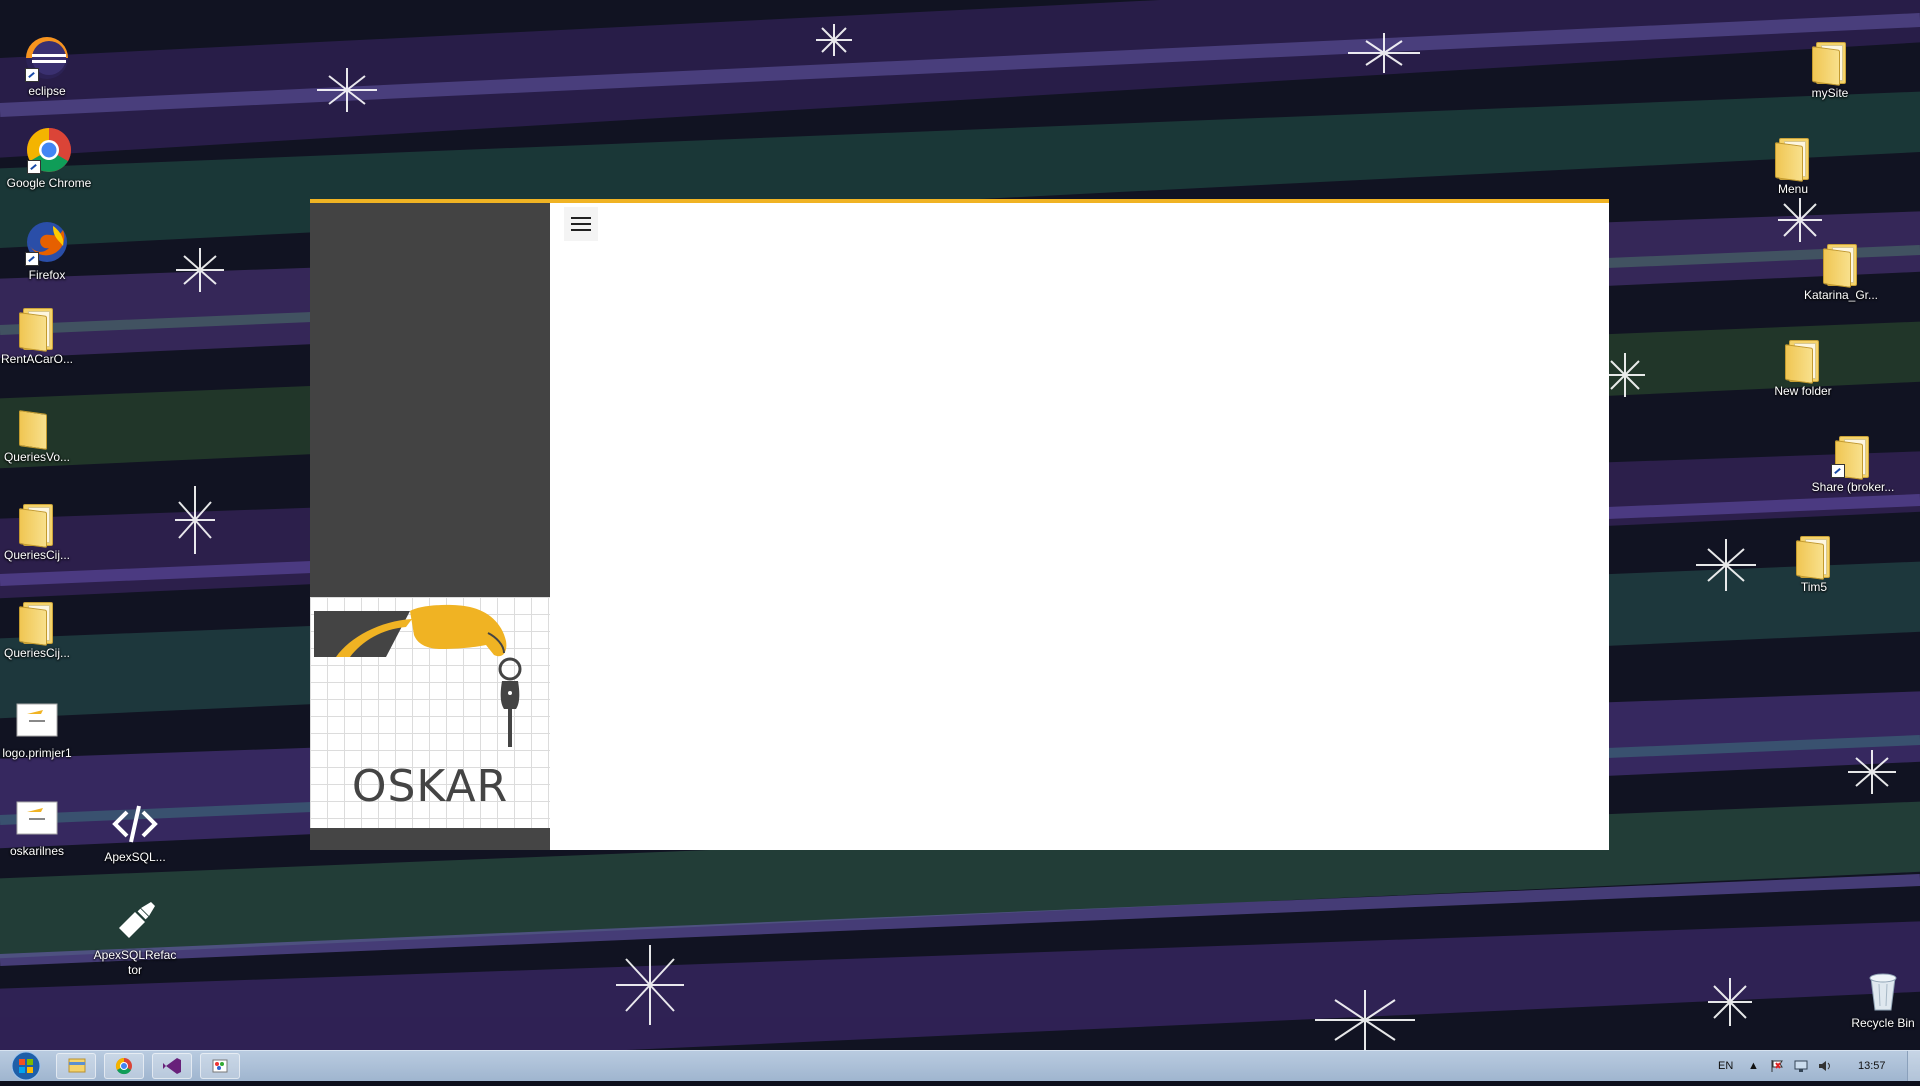 The width and height of the screenshot is (1920, 1086). I want to click on desktop-icon-recycle-bin: Recycle Bin, so click(1880, 998).